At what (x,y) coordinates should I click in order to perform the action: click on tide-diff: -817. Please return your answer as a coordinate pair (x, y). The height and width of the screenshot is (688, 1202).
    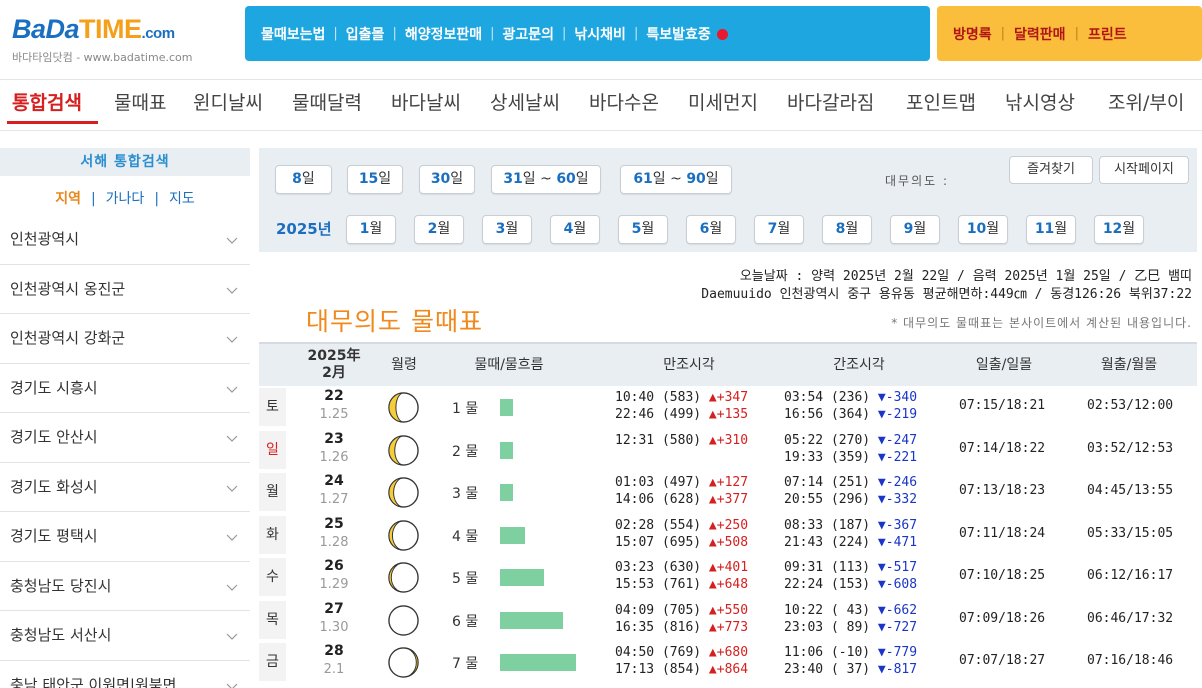
    Looking at the image, I should click on (901, 669).